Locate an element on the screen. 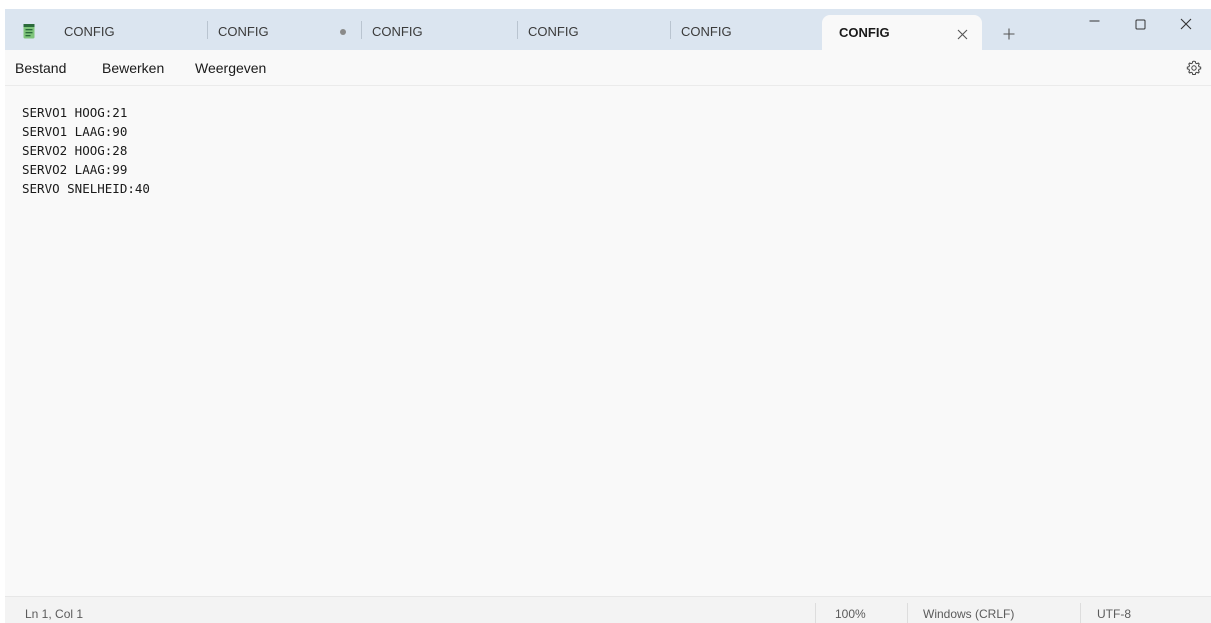 The width and height of the screenshot is (1211, 623). editor-line: SERVO2 LAAG:99 is located at coordinates (86, 169).